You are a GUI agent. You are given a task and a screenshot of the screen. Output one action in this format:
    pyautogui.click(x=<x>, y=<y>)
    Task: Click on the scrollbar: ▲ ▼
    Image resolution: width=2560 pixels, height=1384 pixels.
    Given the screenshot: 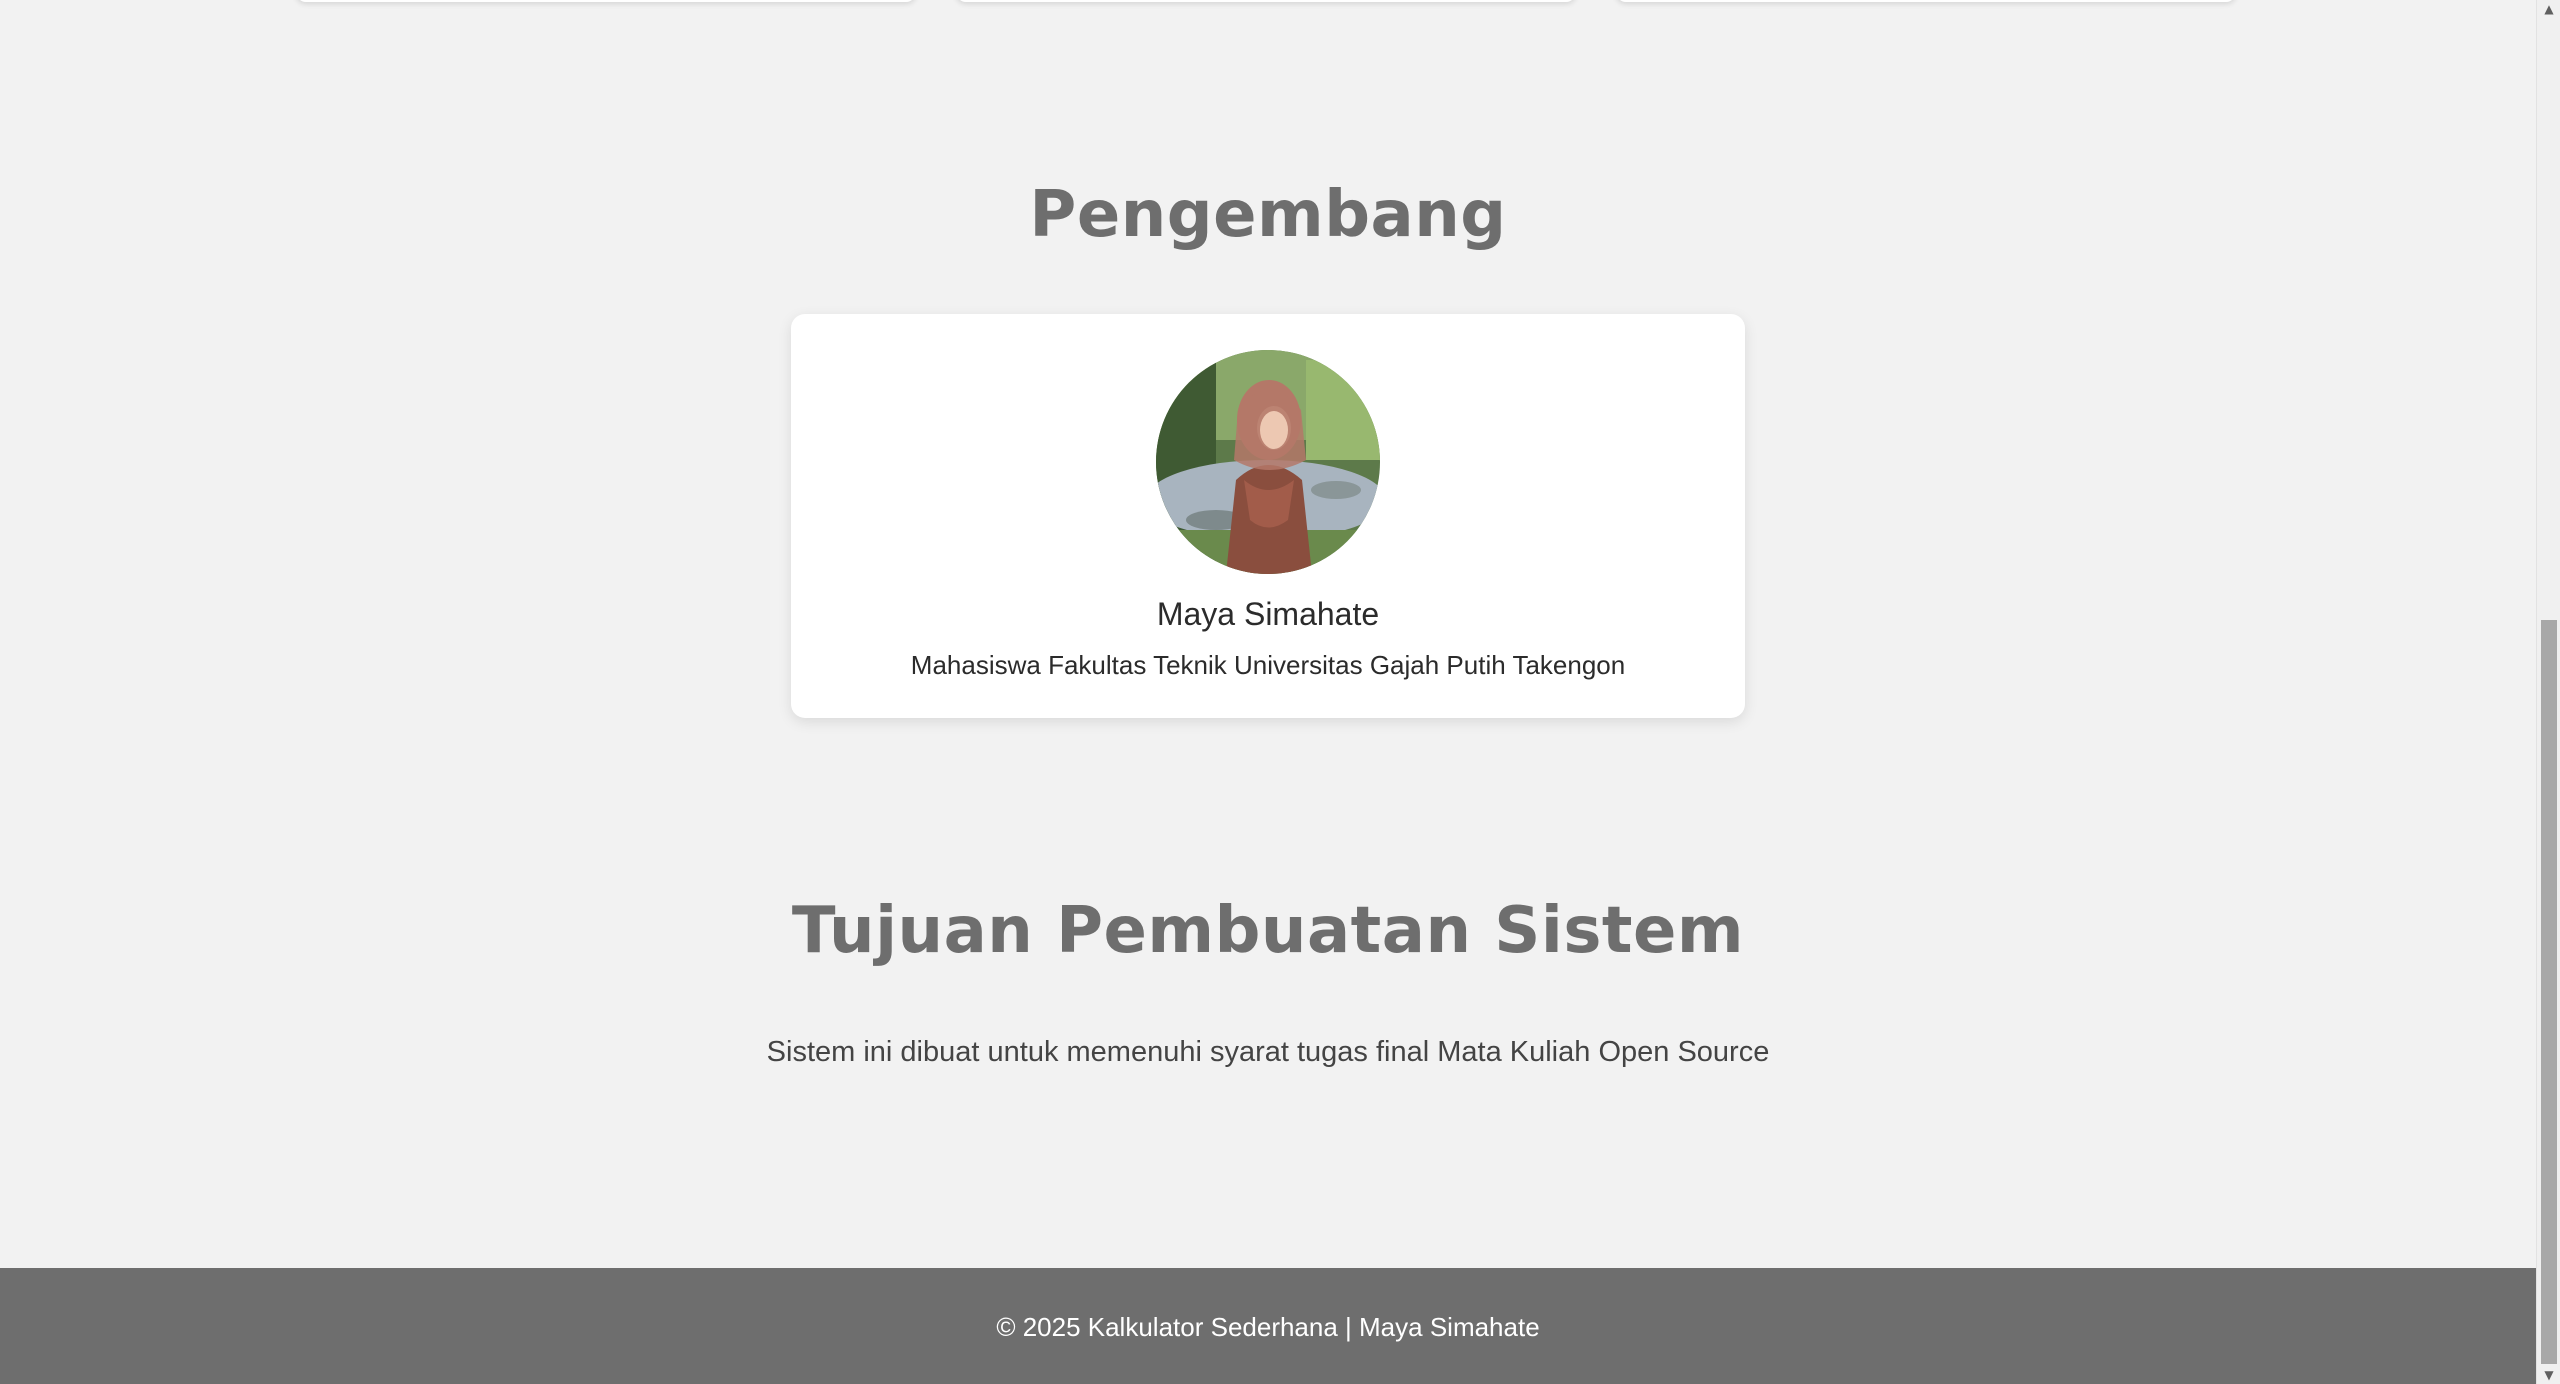 What is the action you would take?
    pyautogui.click(x=2548, y=692)
    